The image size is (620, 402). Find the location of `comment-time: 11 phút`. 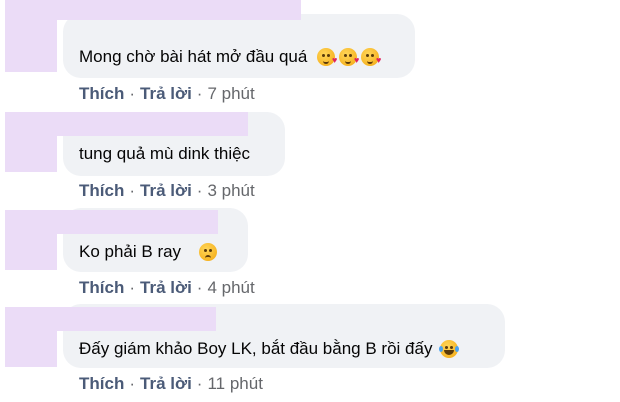

comment-time: 11 phút is located at coordinates (234, 383).